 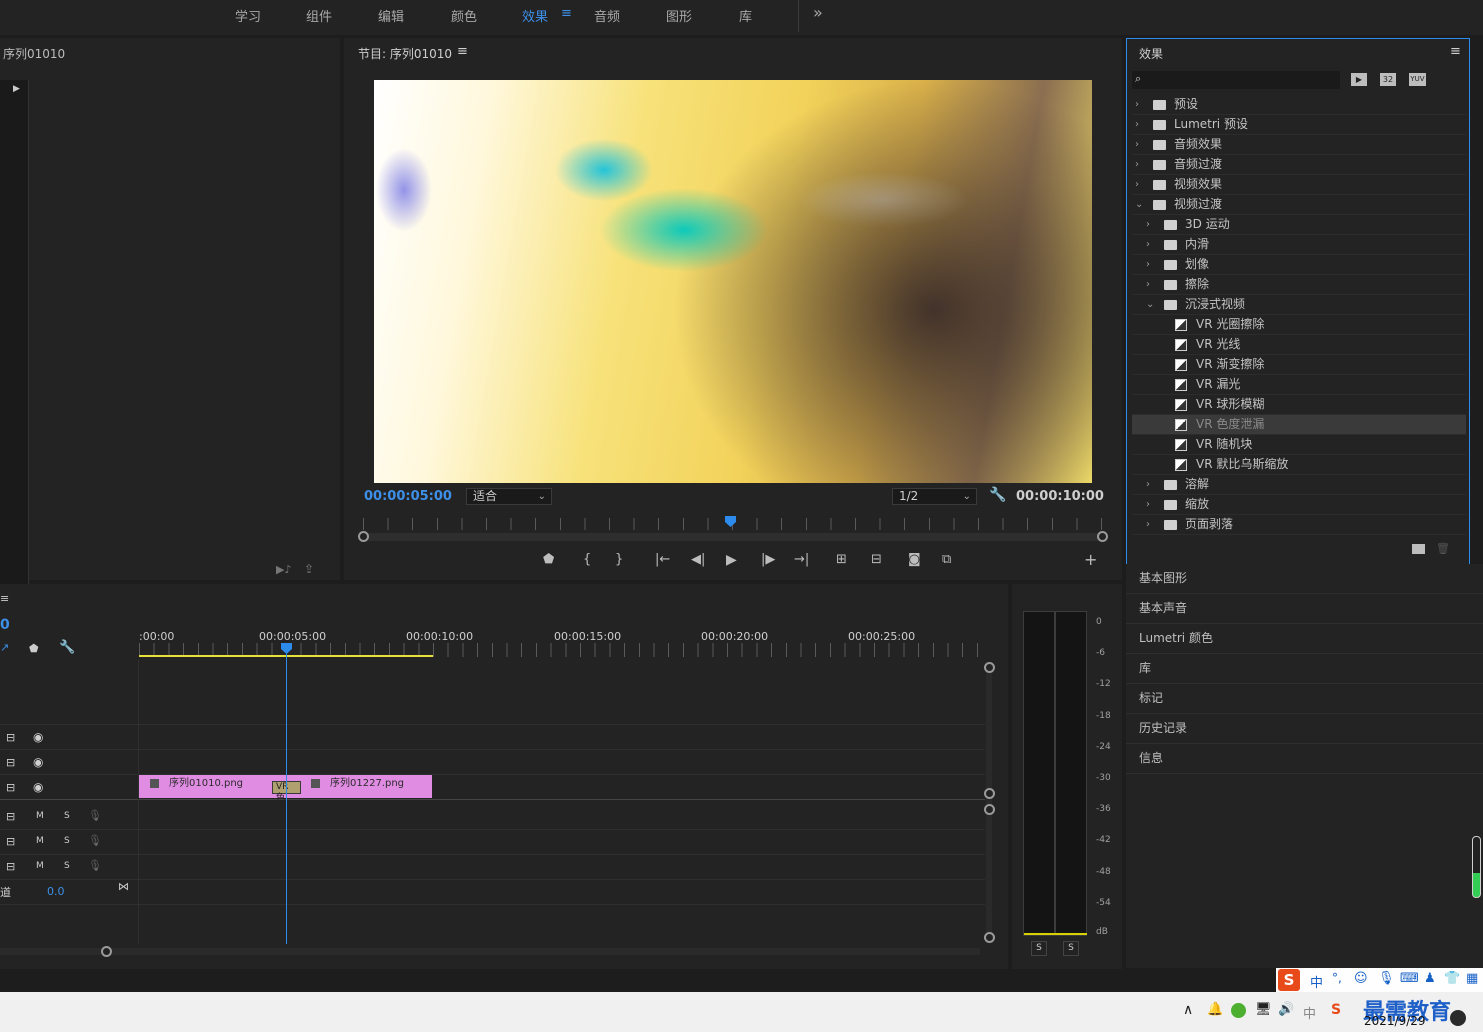 I want to click on effect-folder: › 视频效果, so click(x=1299, y=185).